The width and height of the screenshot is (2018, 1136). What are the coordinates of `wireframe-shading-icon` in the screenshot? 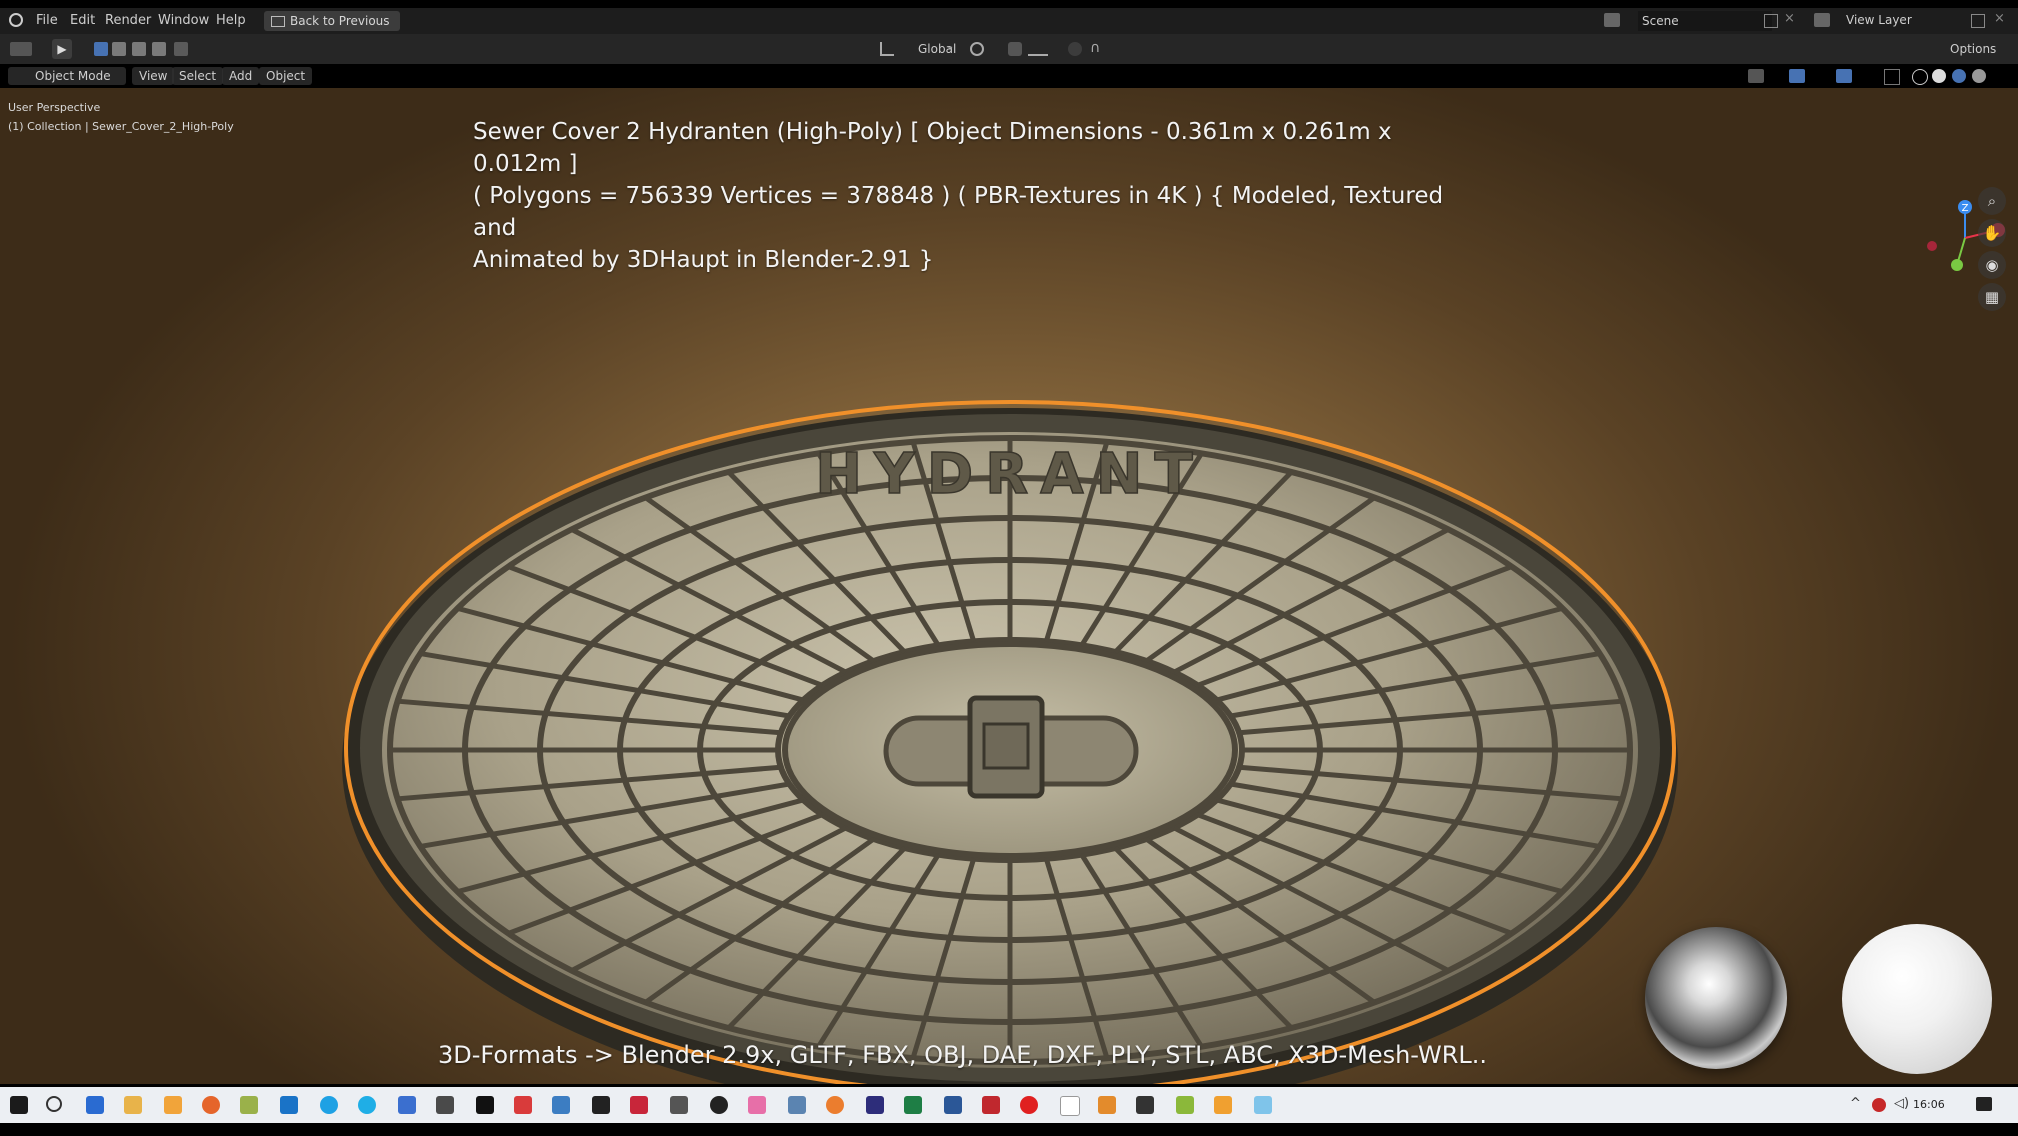 It's located at (1920, 77).